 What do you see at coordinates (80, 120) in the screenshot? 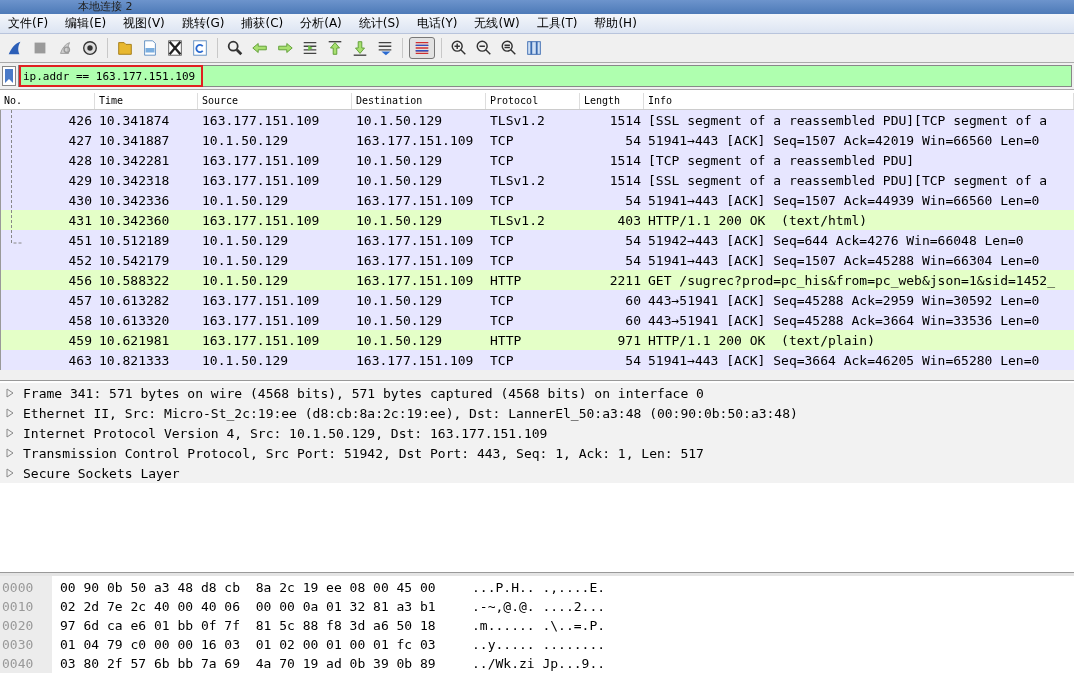
I see `table-cell-text: 426` at bounding box center [80, 120].